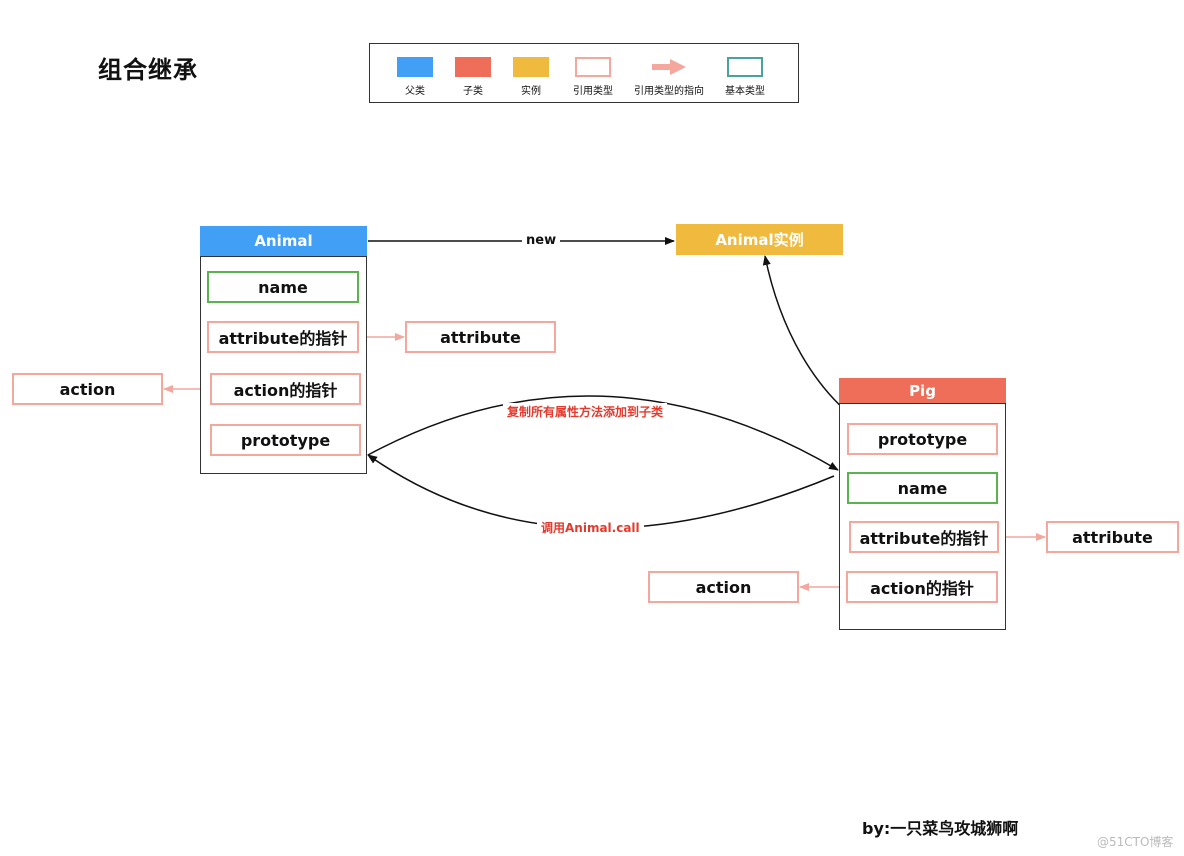 The height and width of the screenshot is (856, 1184). What do you see at coordinates (590, 527) in the screenshot?
I see `call-edge-label: 调用Animal.call` at bounding box center [590, 527].